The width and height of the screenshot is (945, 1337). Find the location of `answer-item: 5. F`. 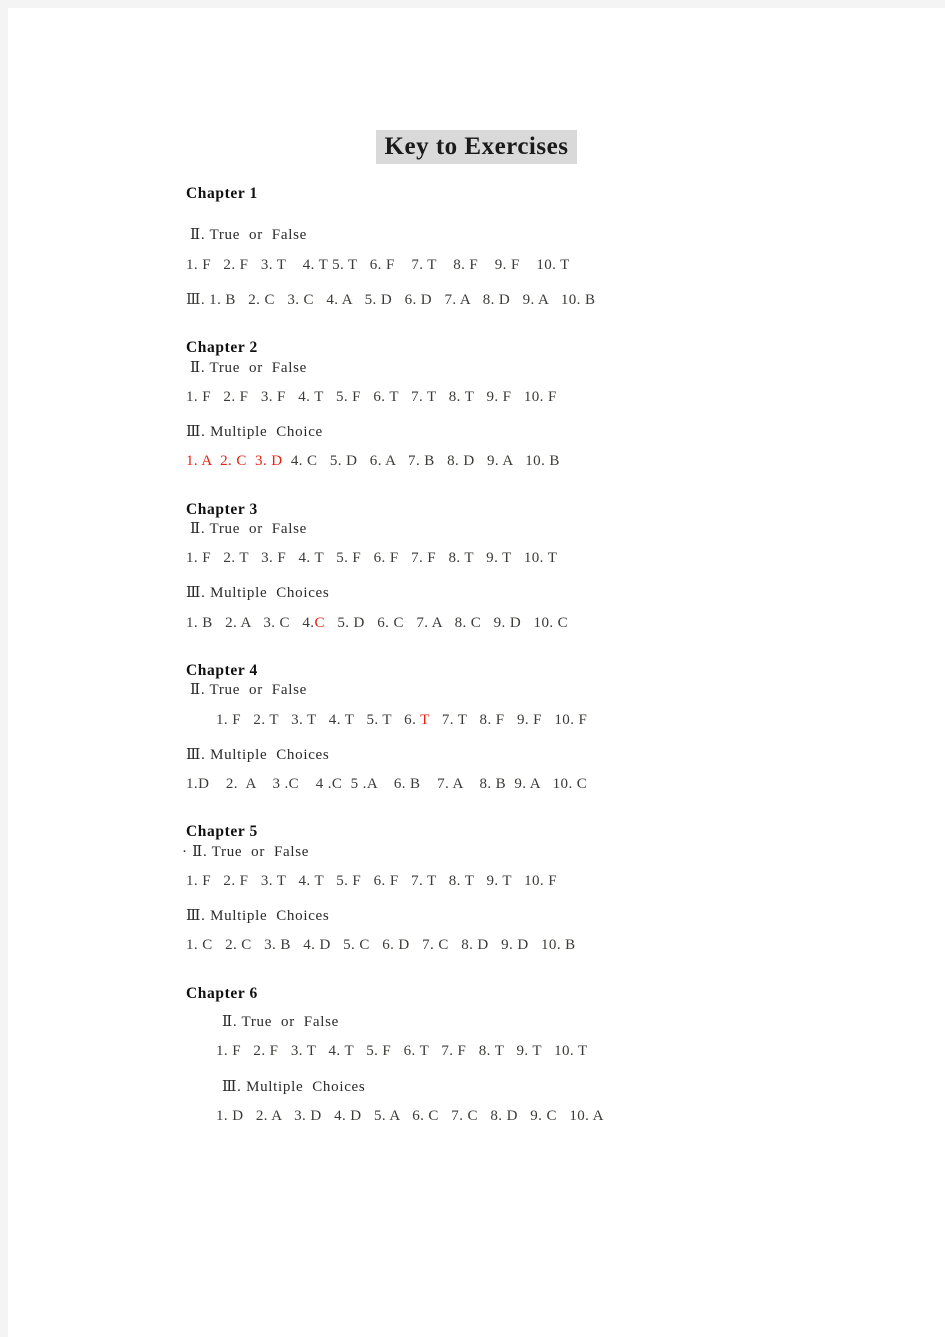

answer-item: 5. F is located at coordinates (348, 397).